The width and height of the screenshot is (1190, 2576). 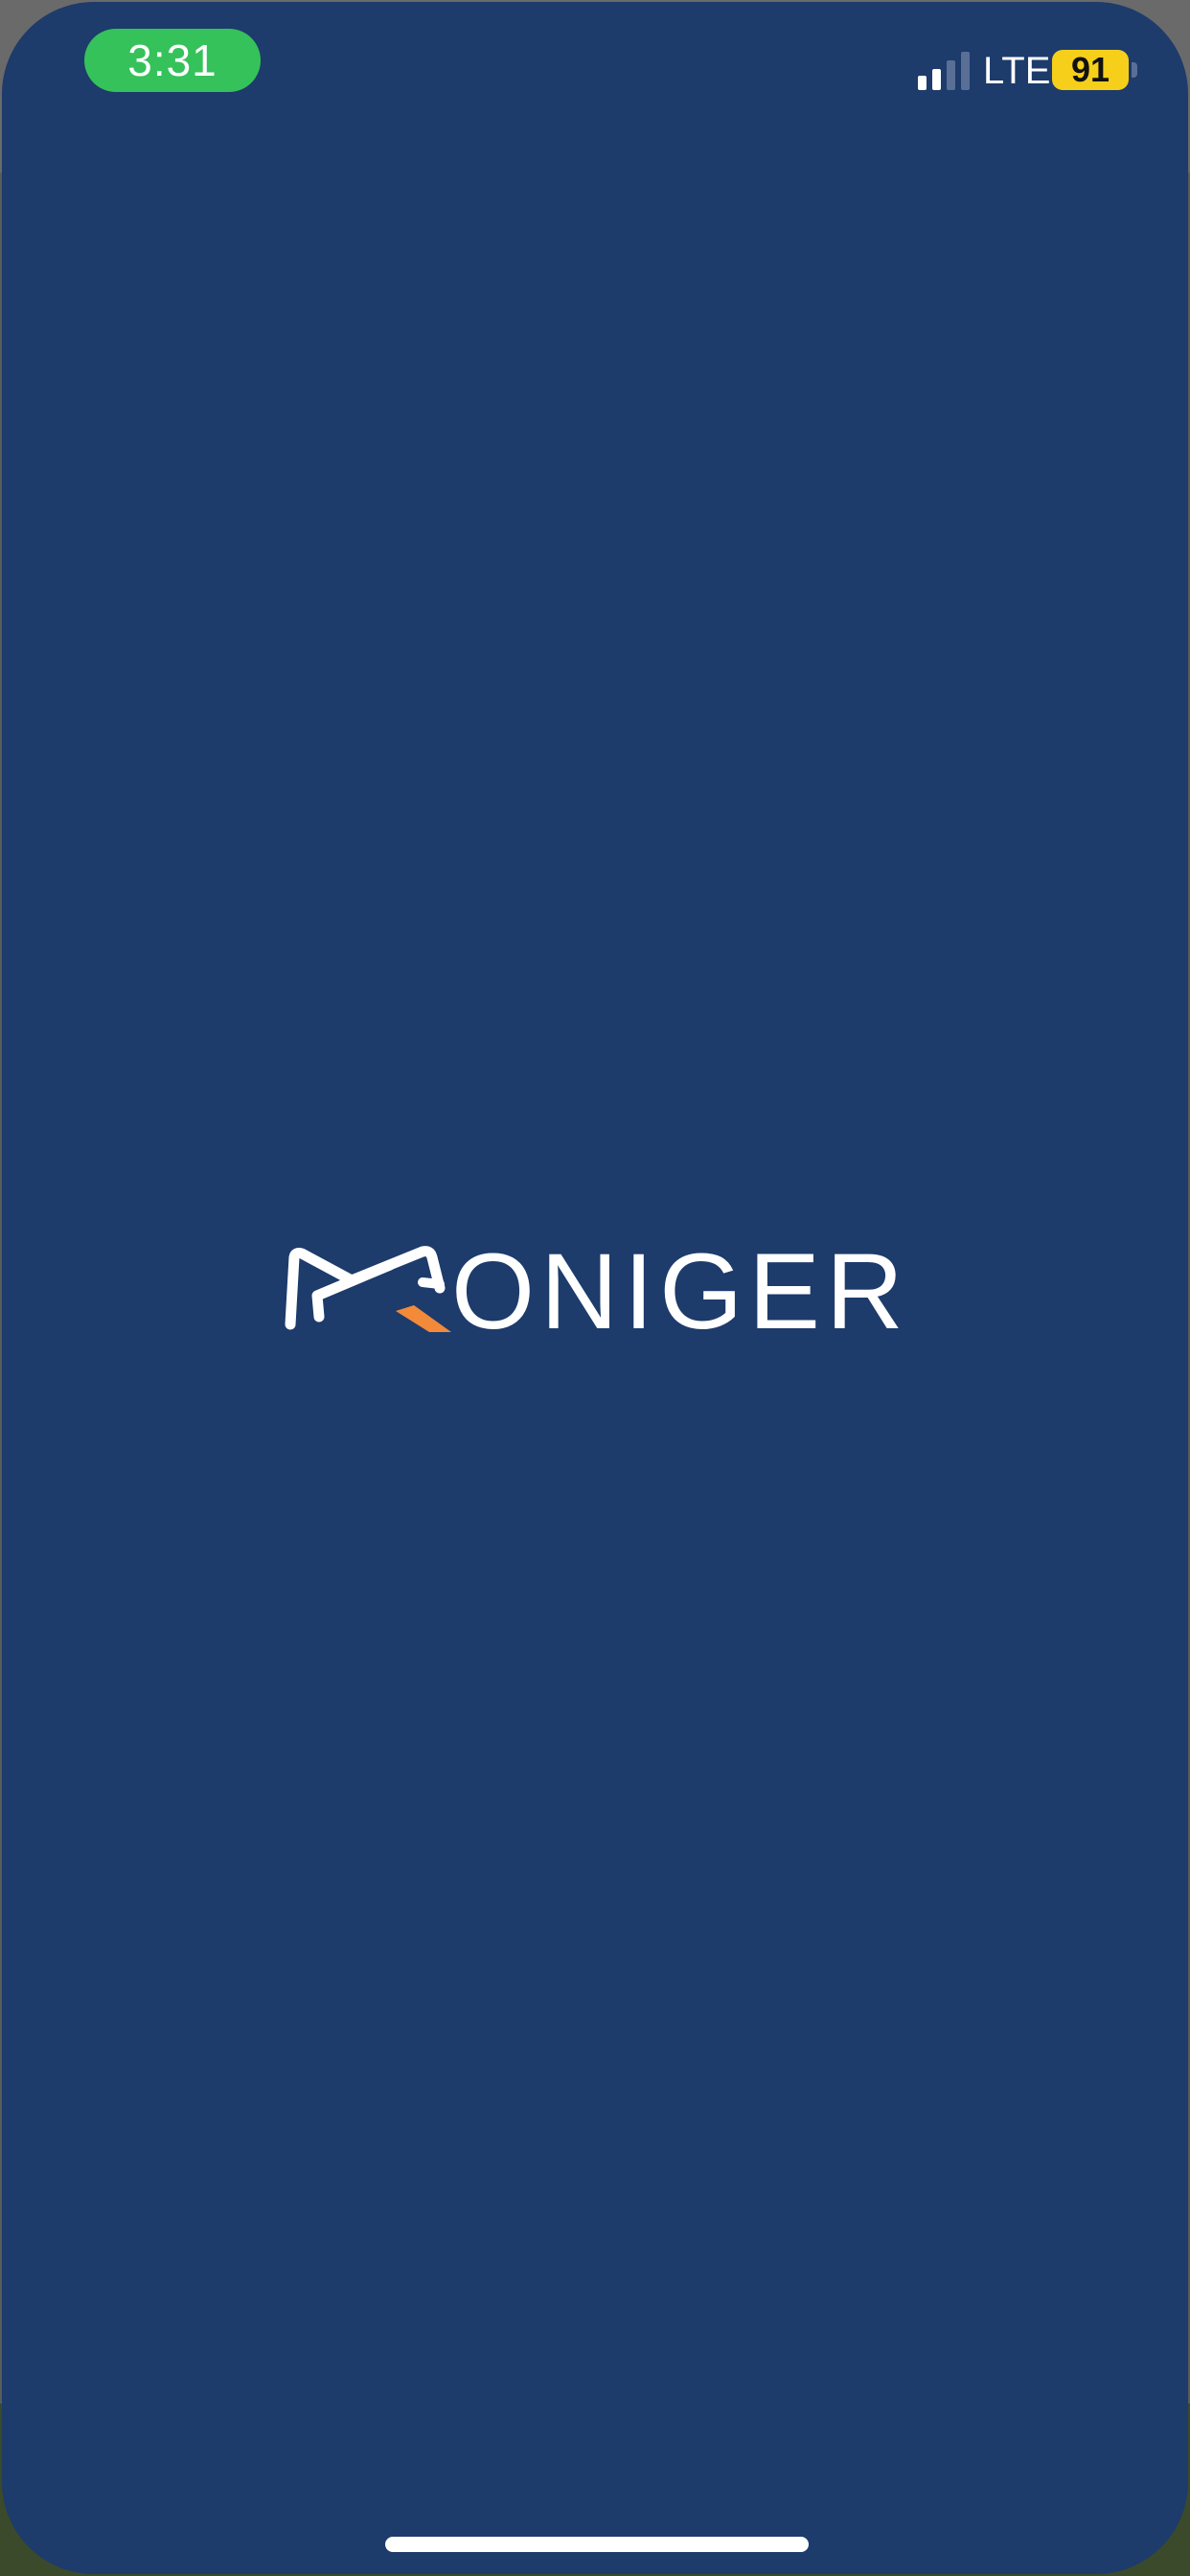 I want to click on logo-wordmark-text: ONIGER, so click(x=680, y=1291).